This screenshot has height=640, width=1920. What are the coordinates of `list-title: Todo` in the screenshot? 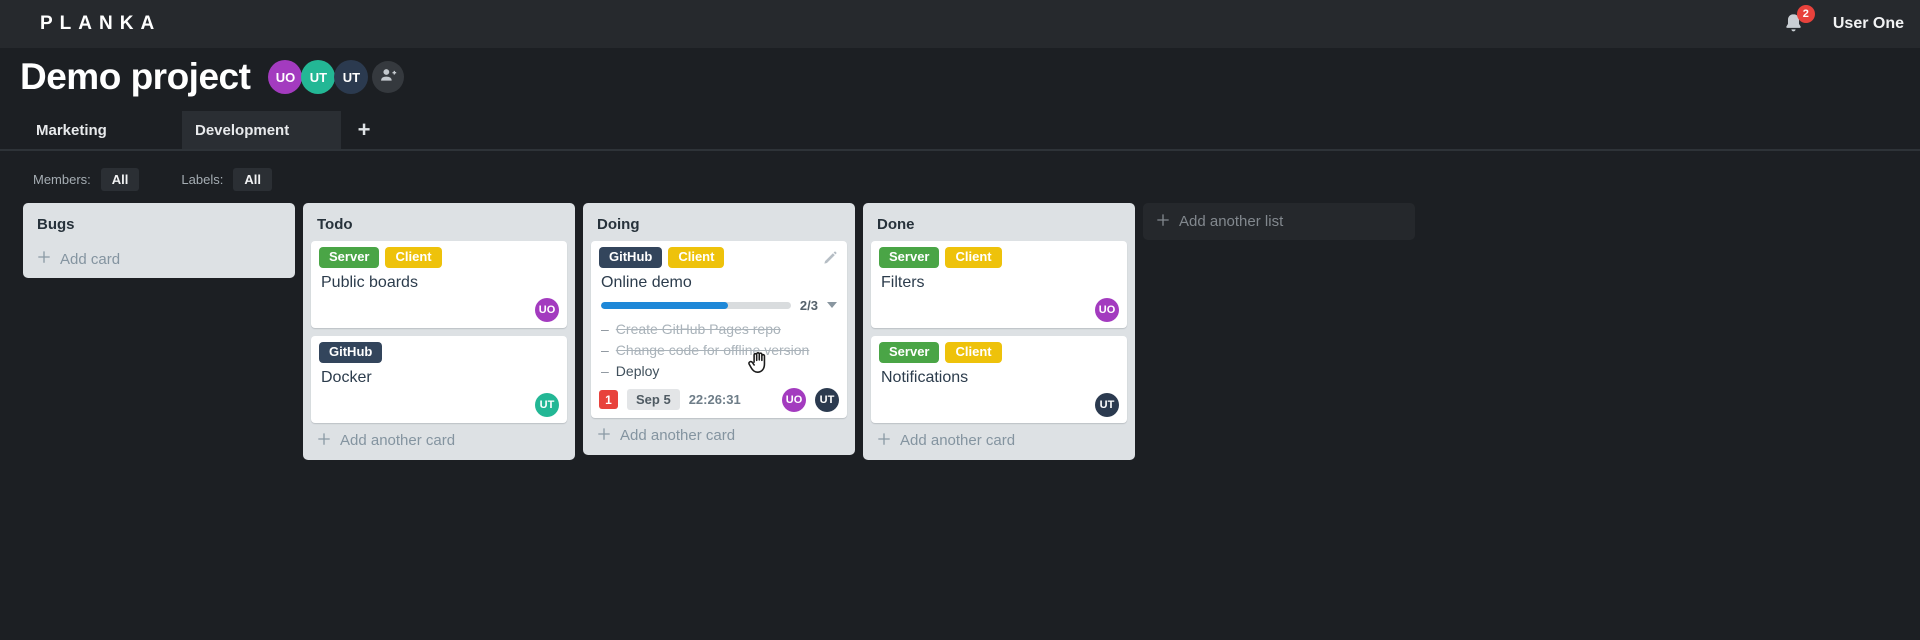 It's located at (335, 224).